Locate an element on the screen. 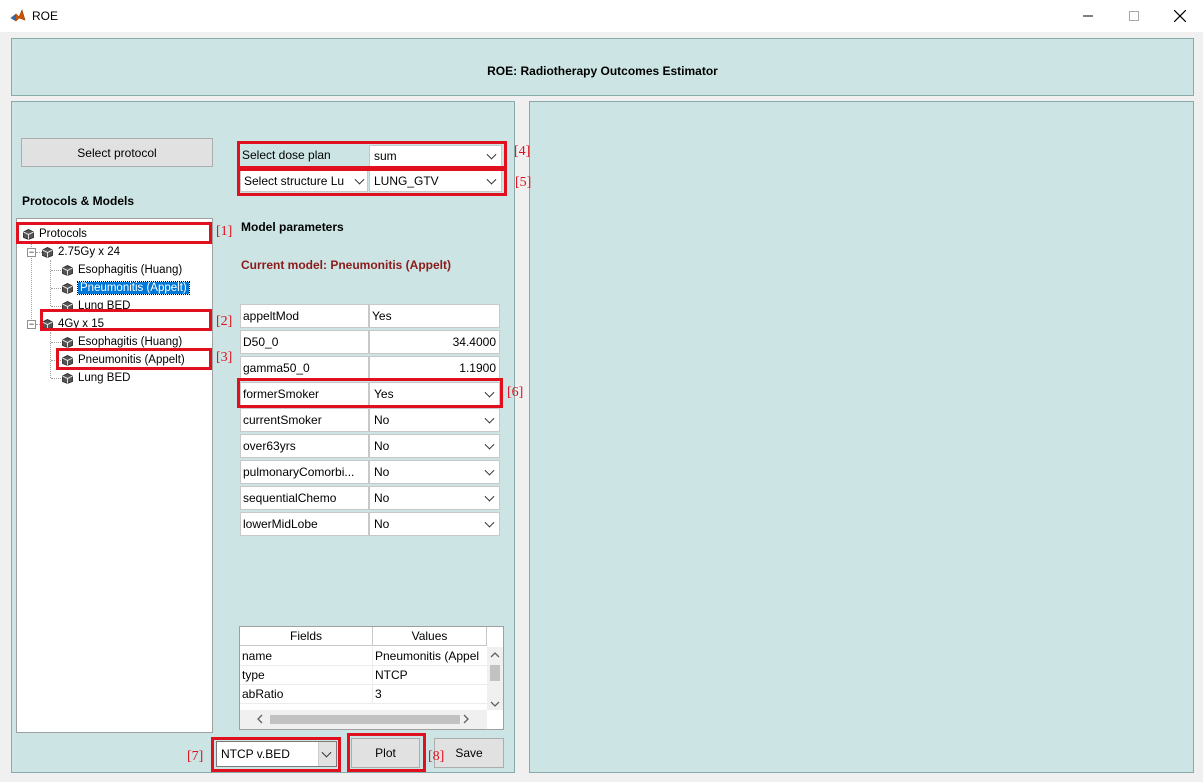 The height and width of the screenshot is (782, 1203). table-horizontal-scrollbar is located at coordinates (363, 719).